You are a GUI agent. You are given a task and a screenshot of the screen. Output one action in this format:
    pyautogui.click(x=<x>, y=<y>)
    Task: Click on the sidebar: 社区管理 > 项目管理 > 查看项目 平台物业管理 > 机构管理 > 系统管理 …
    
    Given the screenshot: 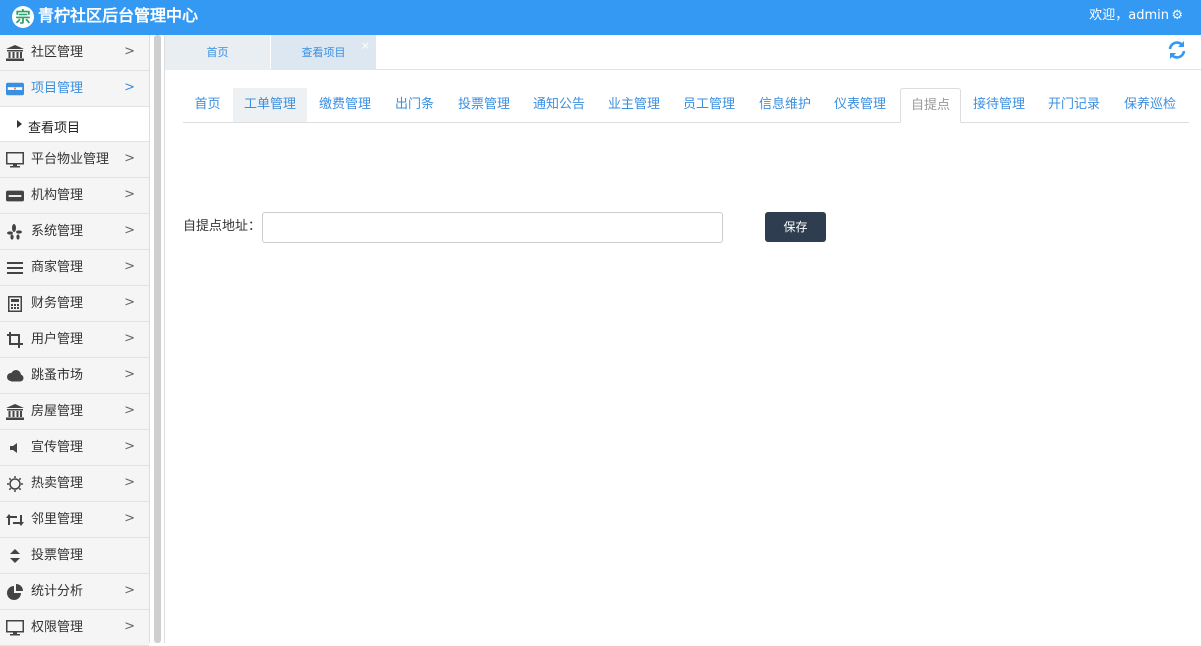 What is the action you would take?
    pyautogui.click(x=75, y=340)
    